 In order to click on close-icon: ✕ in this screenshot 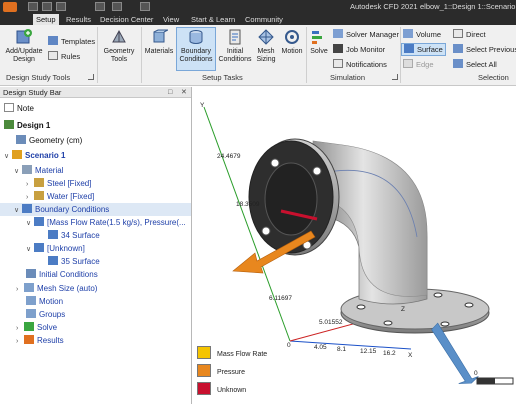, I will do `click(184, 92)`.